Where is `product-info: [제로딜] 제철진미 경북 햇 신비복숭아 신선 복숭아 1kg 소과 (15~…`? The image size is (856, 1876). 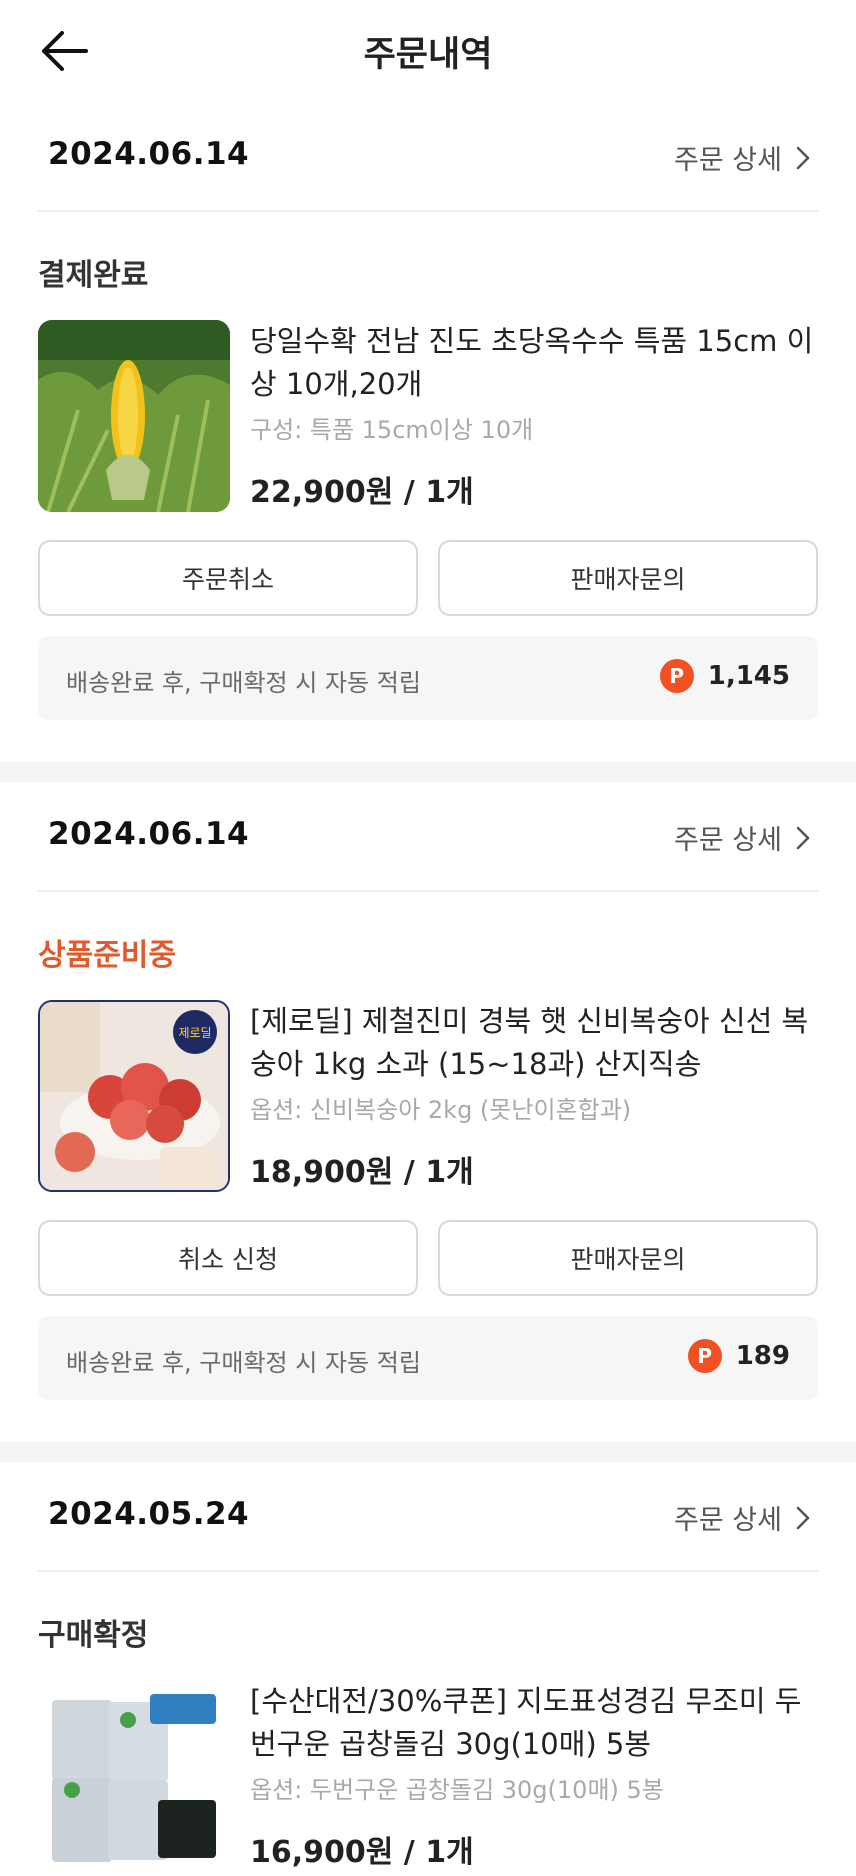
product-info: [제로딜] 제철진미 경북 햇 신비복숭아 신선 복숭아 1kg 소과 (15~… is located at coordinates (534, 1095).